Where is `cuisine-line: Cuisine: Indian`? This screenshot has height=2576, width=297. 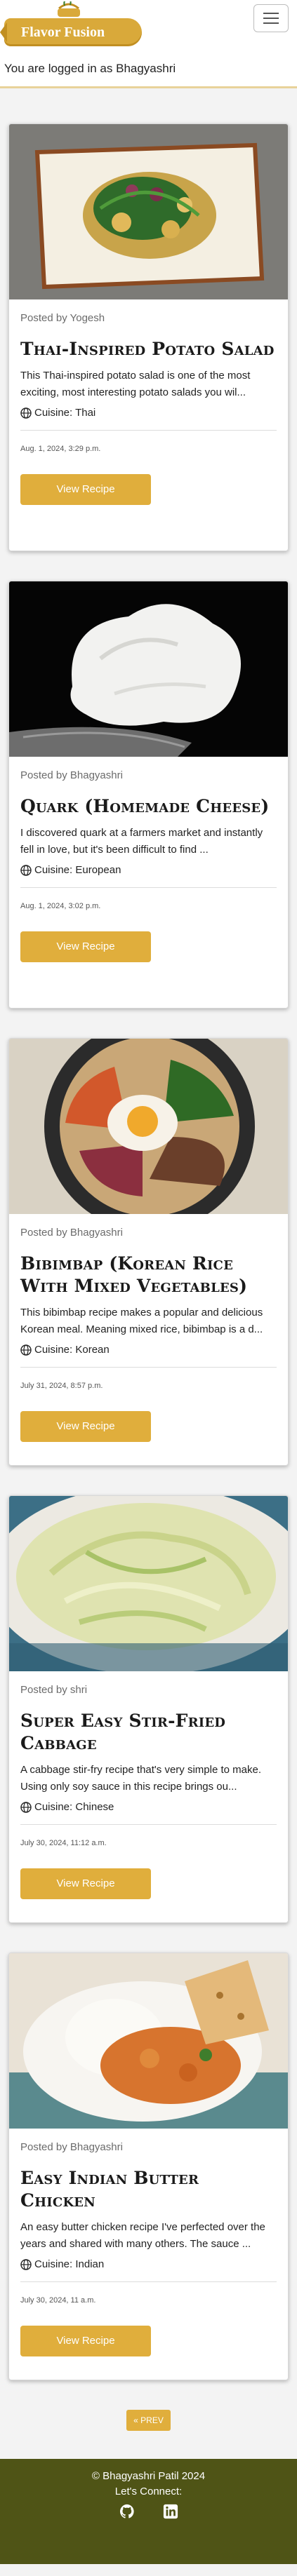
cuisine-line: Cuisine: Indian is located at coordinates (148, 2270).